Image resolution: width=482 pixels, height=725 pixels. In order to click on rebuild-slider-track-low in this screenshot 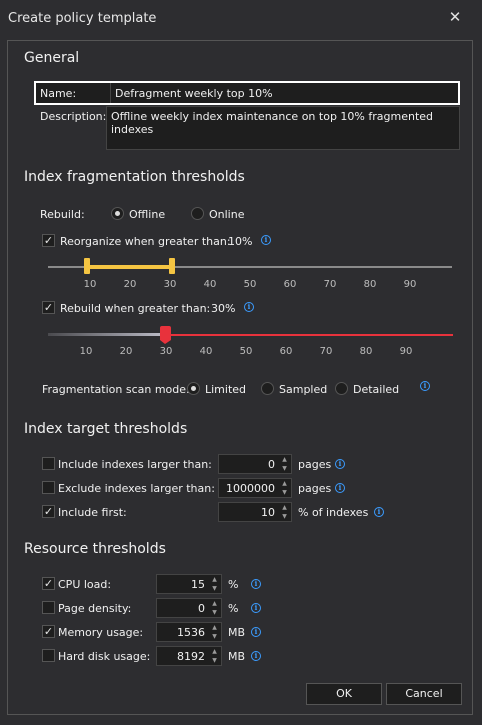, I will do `click(106, 334)`.